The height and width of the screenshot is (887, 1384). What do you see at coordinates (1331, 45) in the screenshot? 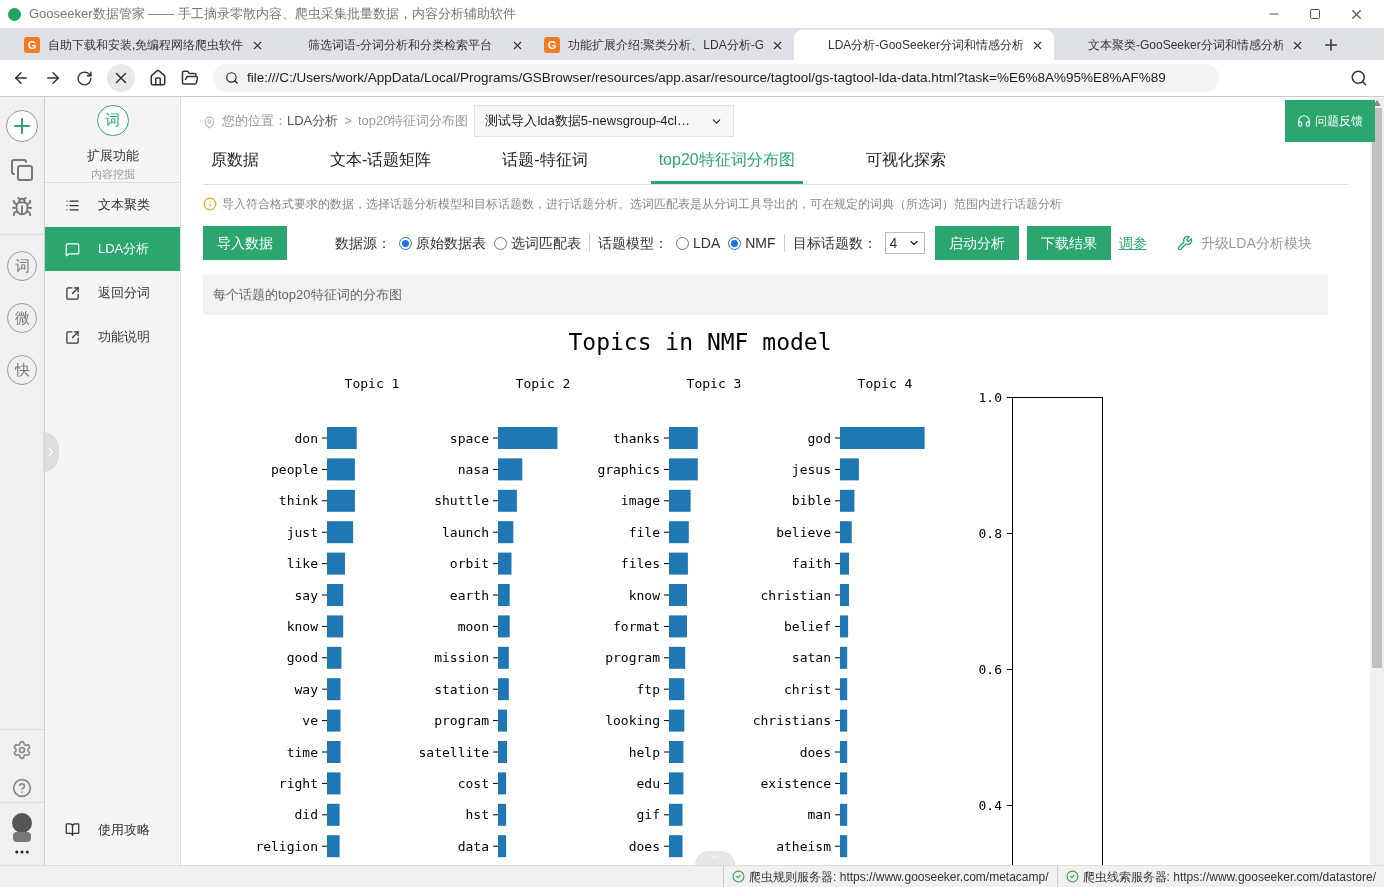
I see `new-tab-icon` at bounding box center [1331, 45].